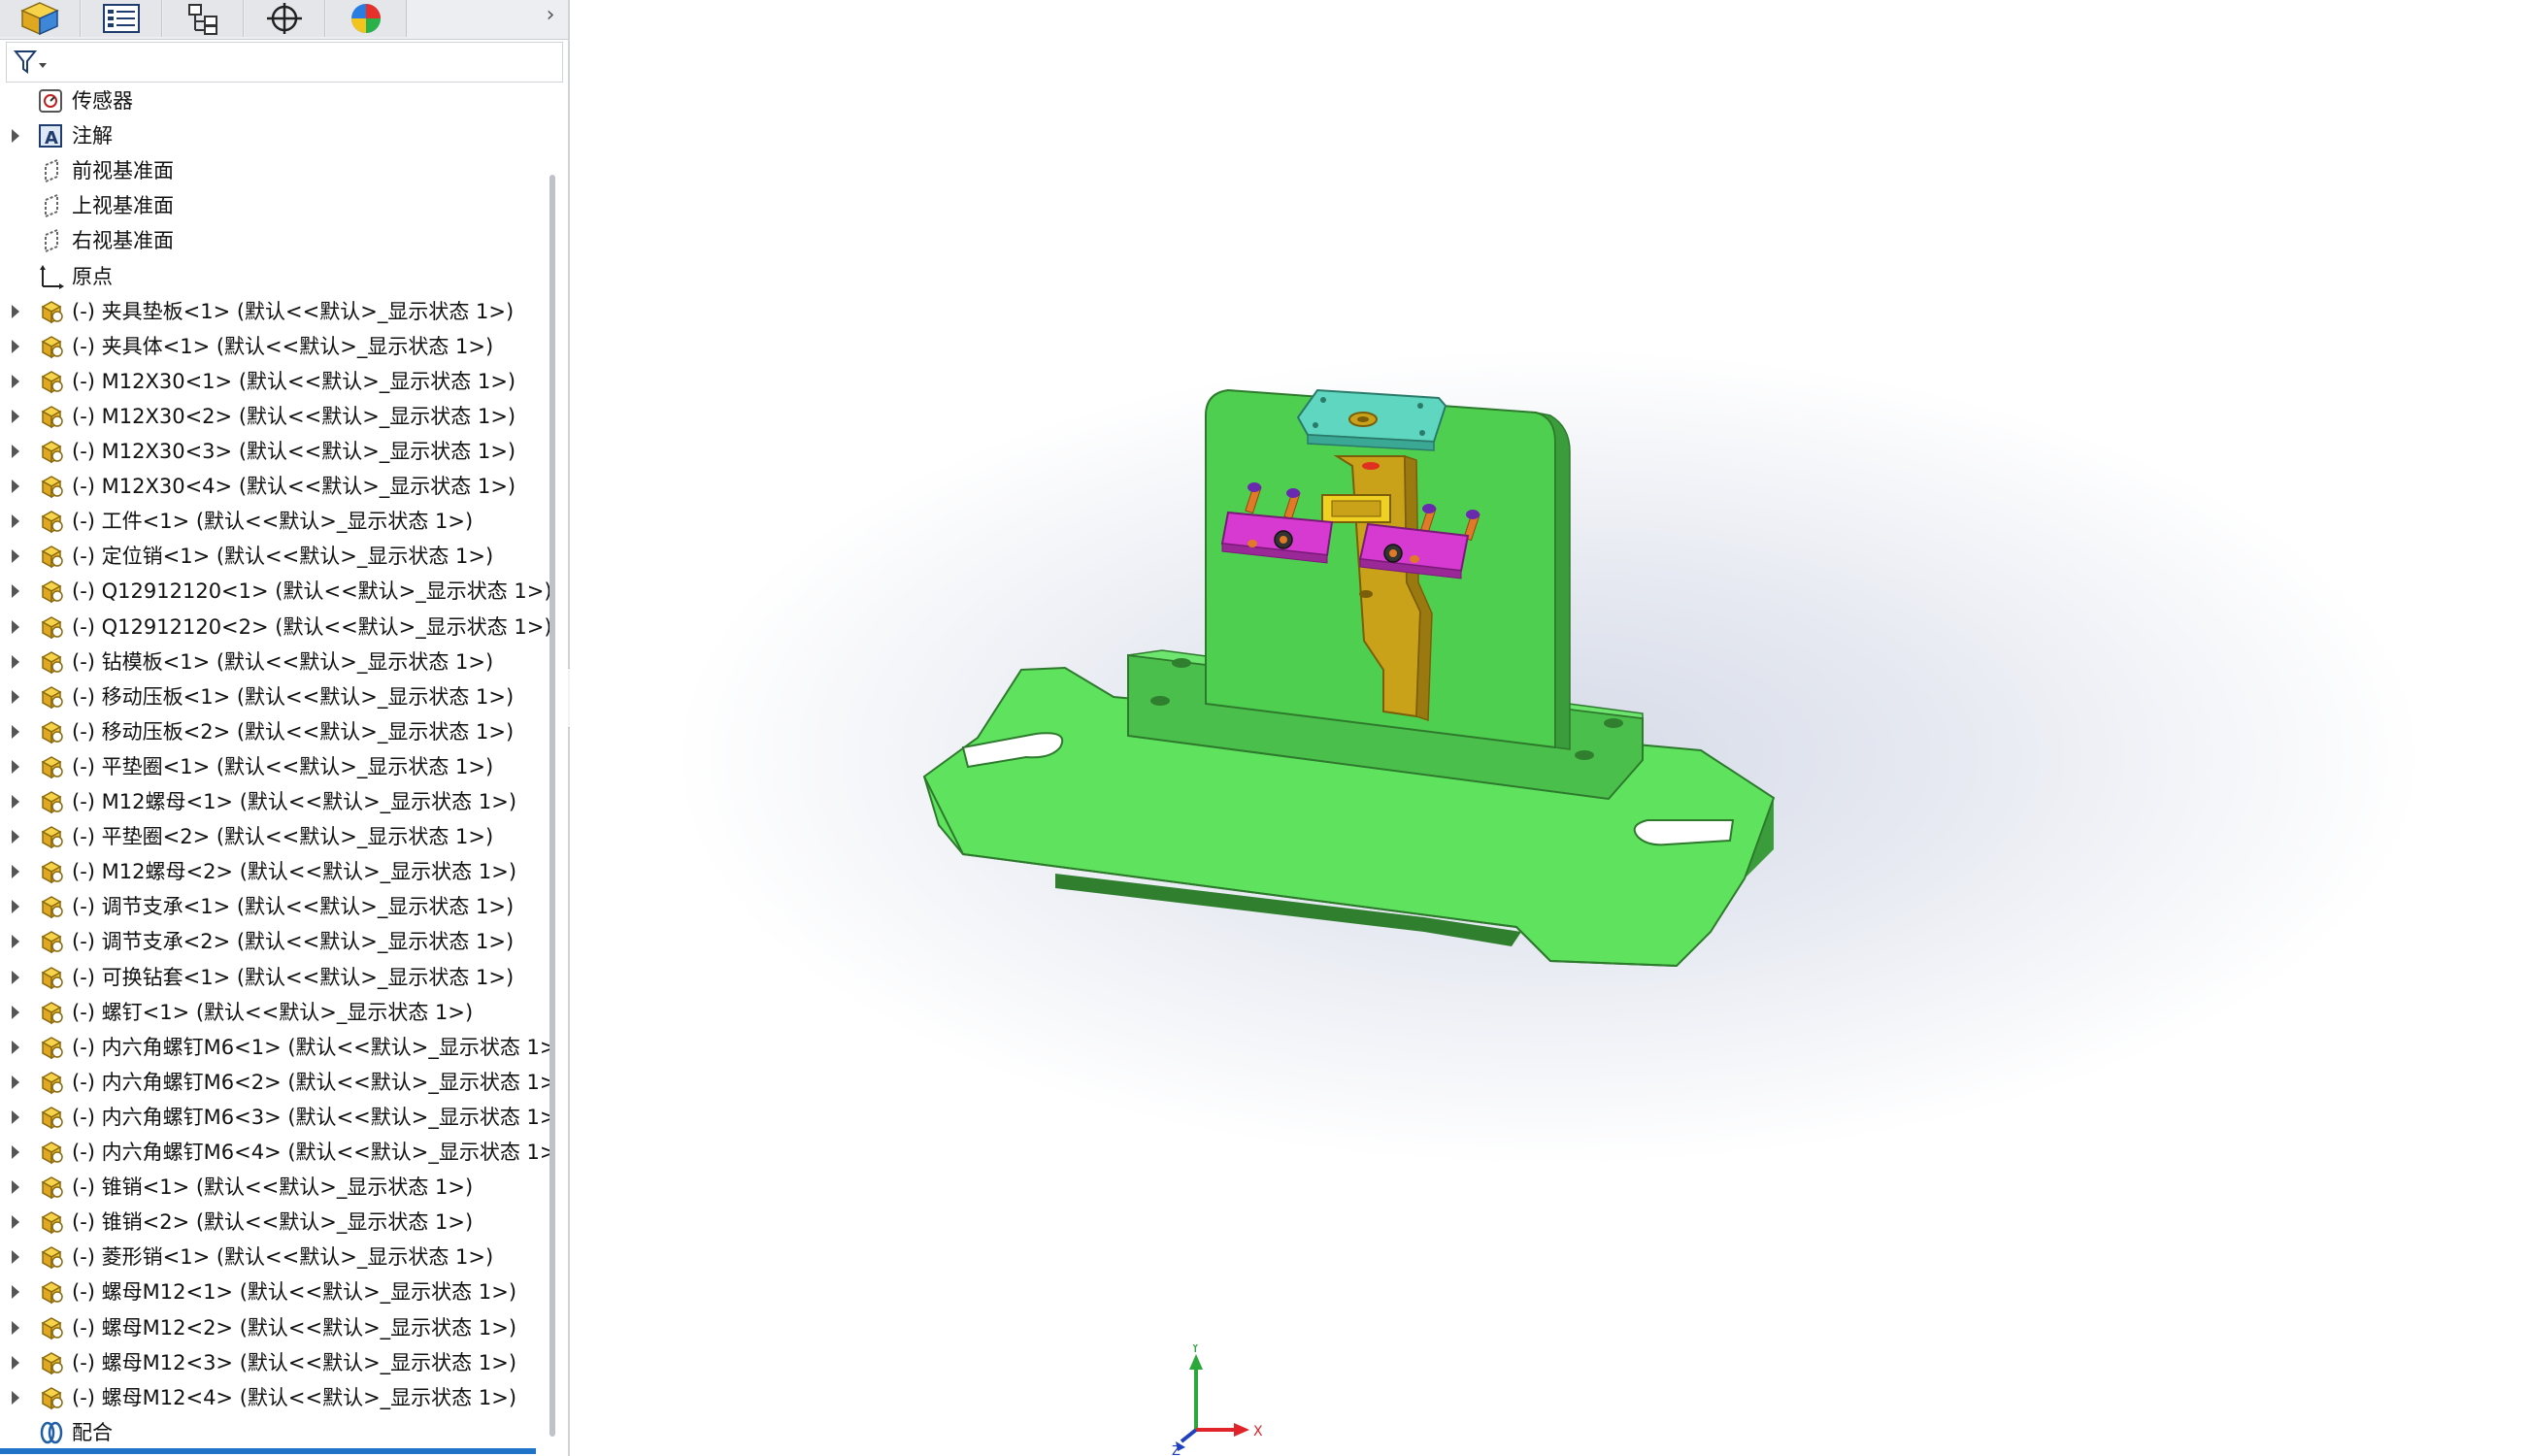 Image resolution: width=2528 pixels, height=1456 pixels. I want to click on tree-item: (-) M12X30<4> (默认<<默认>_显示状态 1>), so click(272, 486).